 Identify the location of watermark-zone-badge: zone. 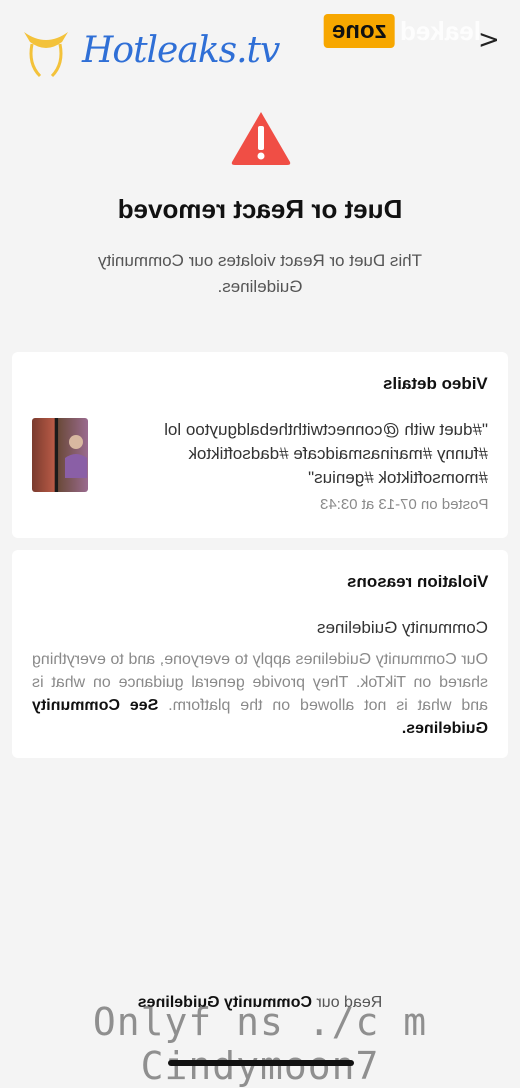
(359, 31).